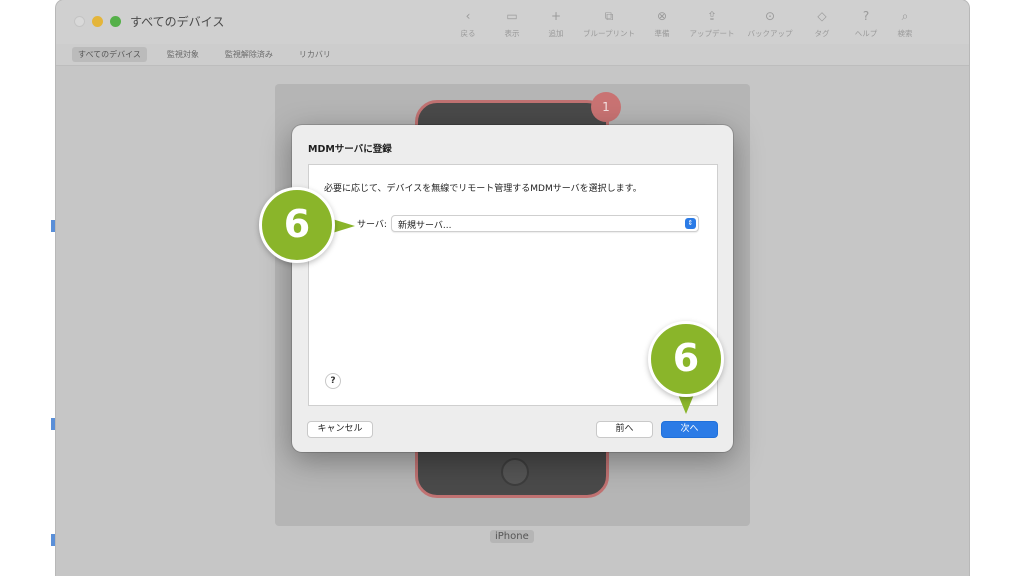 The width and height of the screenshot is (1024, 576). Describe the element at coordinates (609, 16) in the screenshot. I see `blueprint-icon: ⧉` at that location.